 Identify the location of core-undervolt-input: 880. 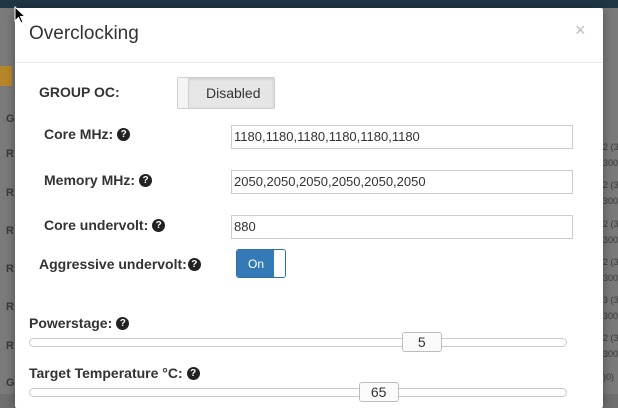
(402, 227).